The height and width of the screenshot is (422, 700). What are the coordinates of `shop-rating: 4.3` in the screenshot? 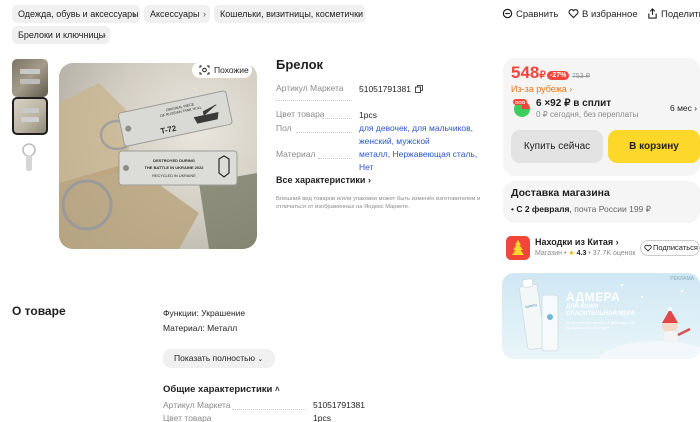 It's located at (581, 253).